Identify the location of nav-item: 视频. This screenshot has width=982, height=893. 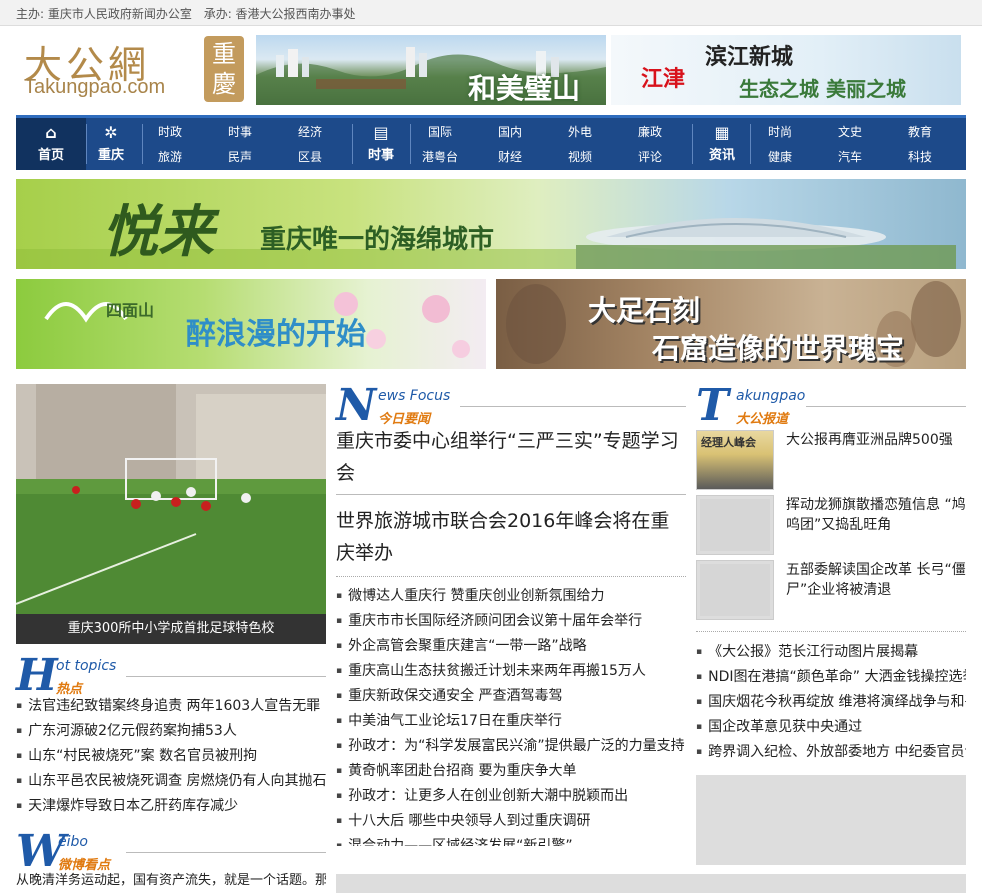
(580, 156).